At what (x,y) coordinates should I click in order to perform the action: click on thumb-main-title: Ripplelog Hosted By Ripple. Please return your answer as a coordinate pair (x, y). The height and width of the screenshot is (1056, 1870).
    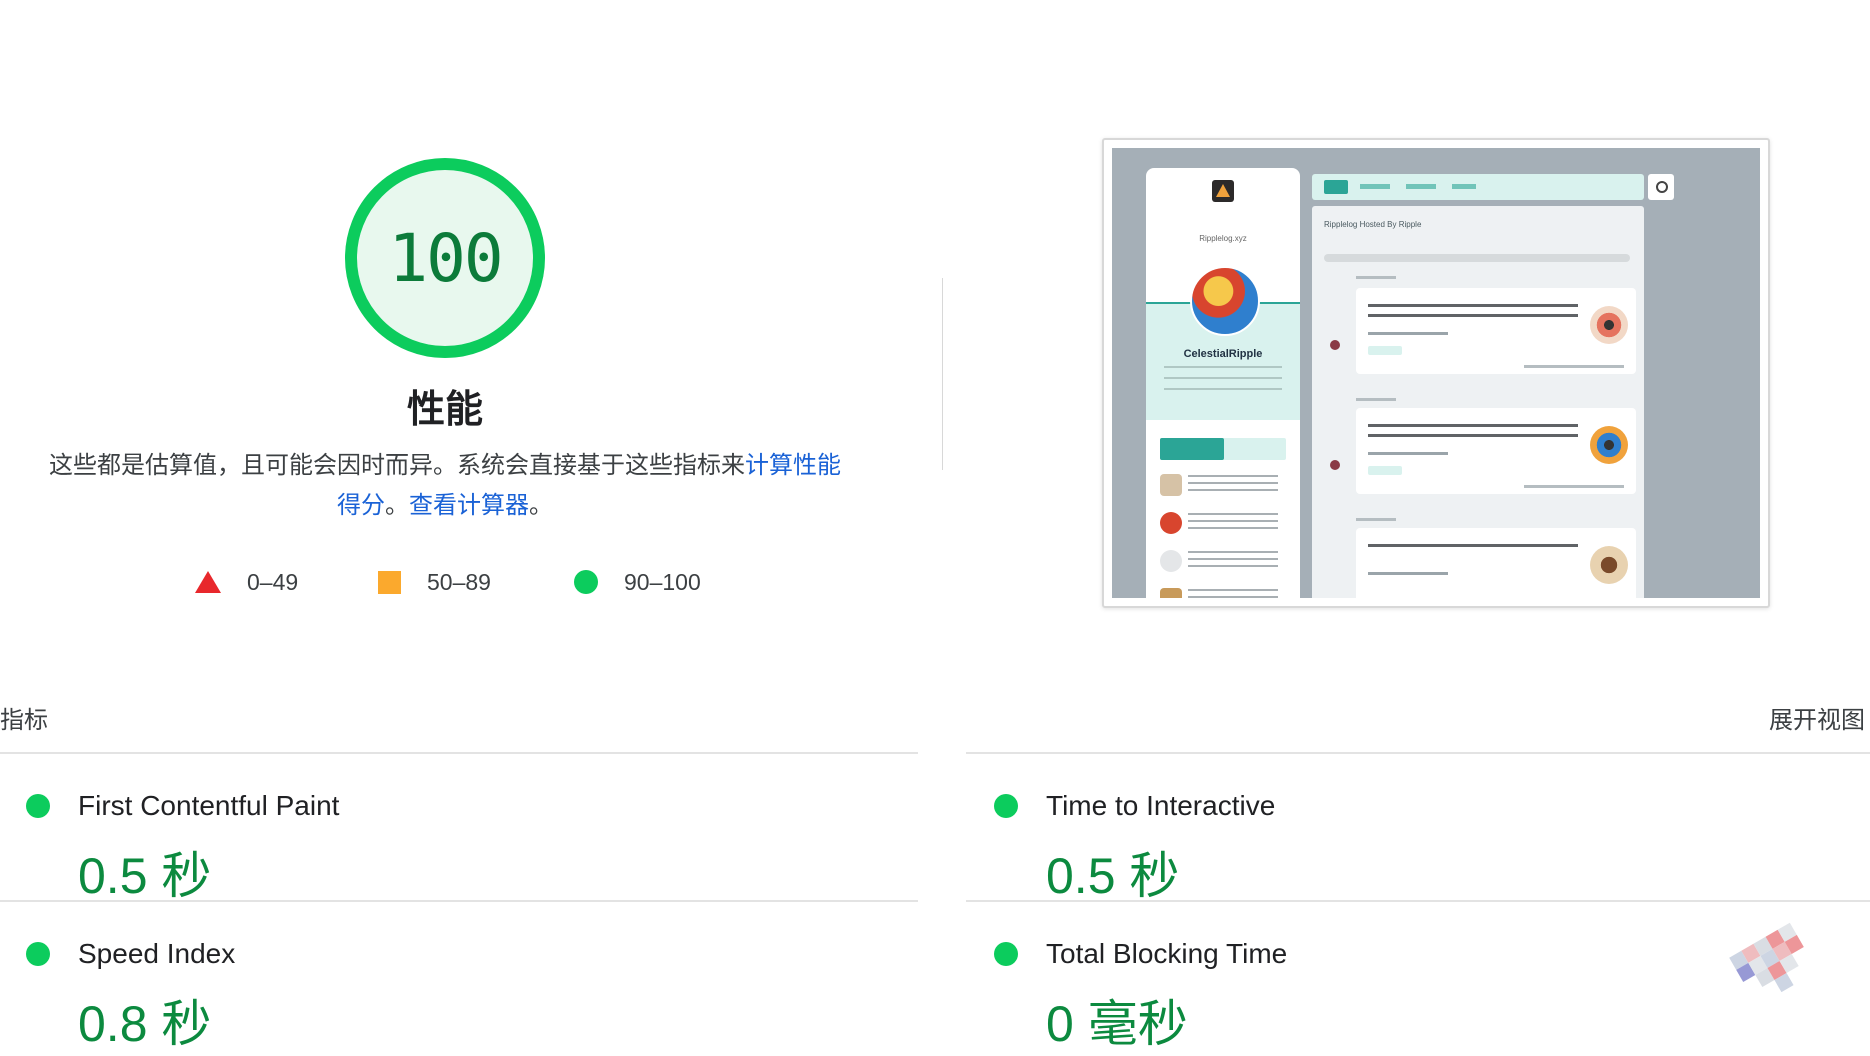
    Looking at the image, I should click on (1373, 224).